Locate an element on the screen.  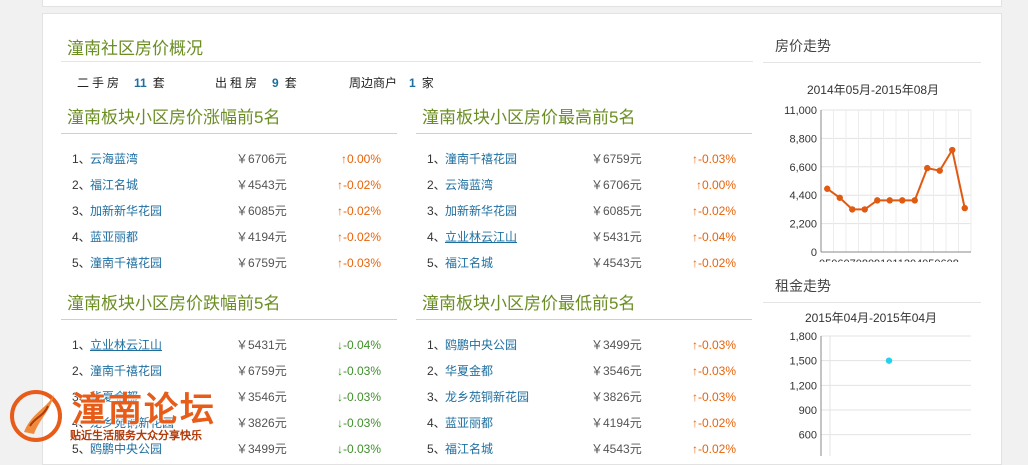
y-tick-label: 11,000 is located at coordinates (800, 111).